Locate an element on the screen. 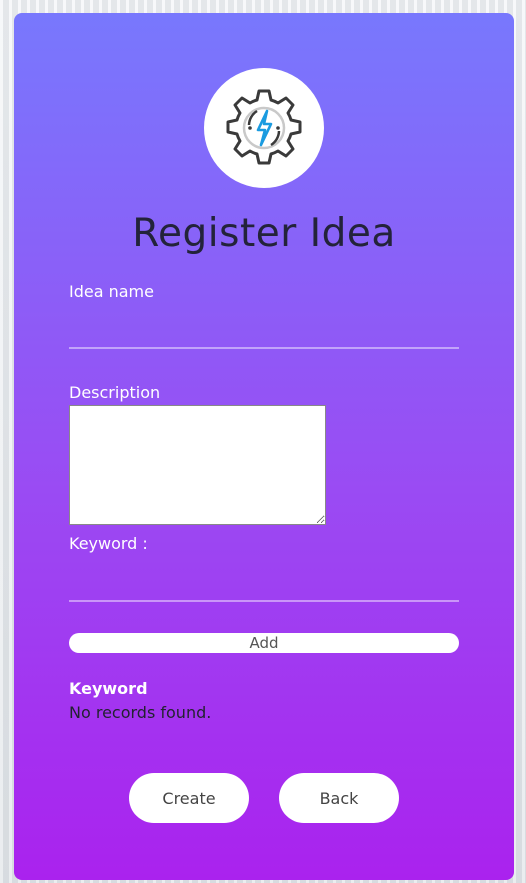 The image size is (526, 883). keyword-table-empty-message: No records found. is located at coordinates (140, 712).